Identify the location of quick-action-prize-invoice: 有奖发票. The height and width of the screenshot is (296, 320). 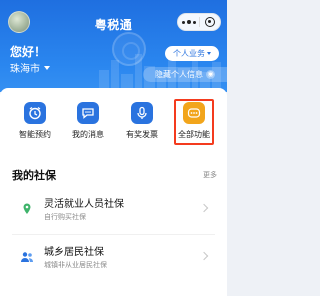
(142, 127).